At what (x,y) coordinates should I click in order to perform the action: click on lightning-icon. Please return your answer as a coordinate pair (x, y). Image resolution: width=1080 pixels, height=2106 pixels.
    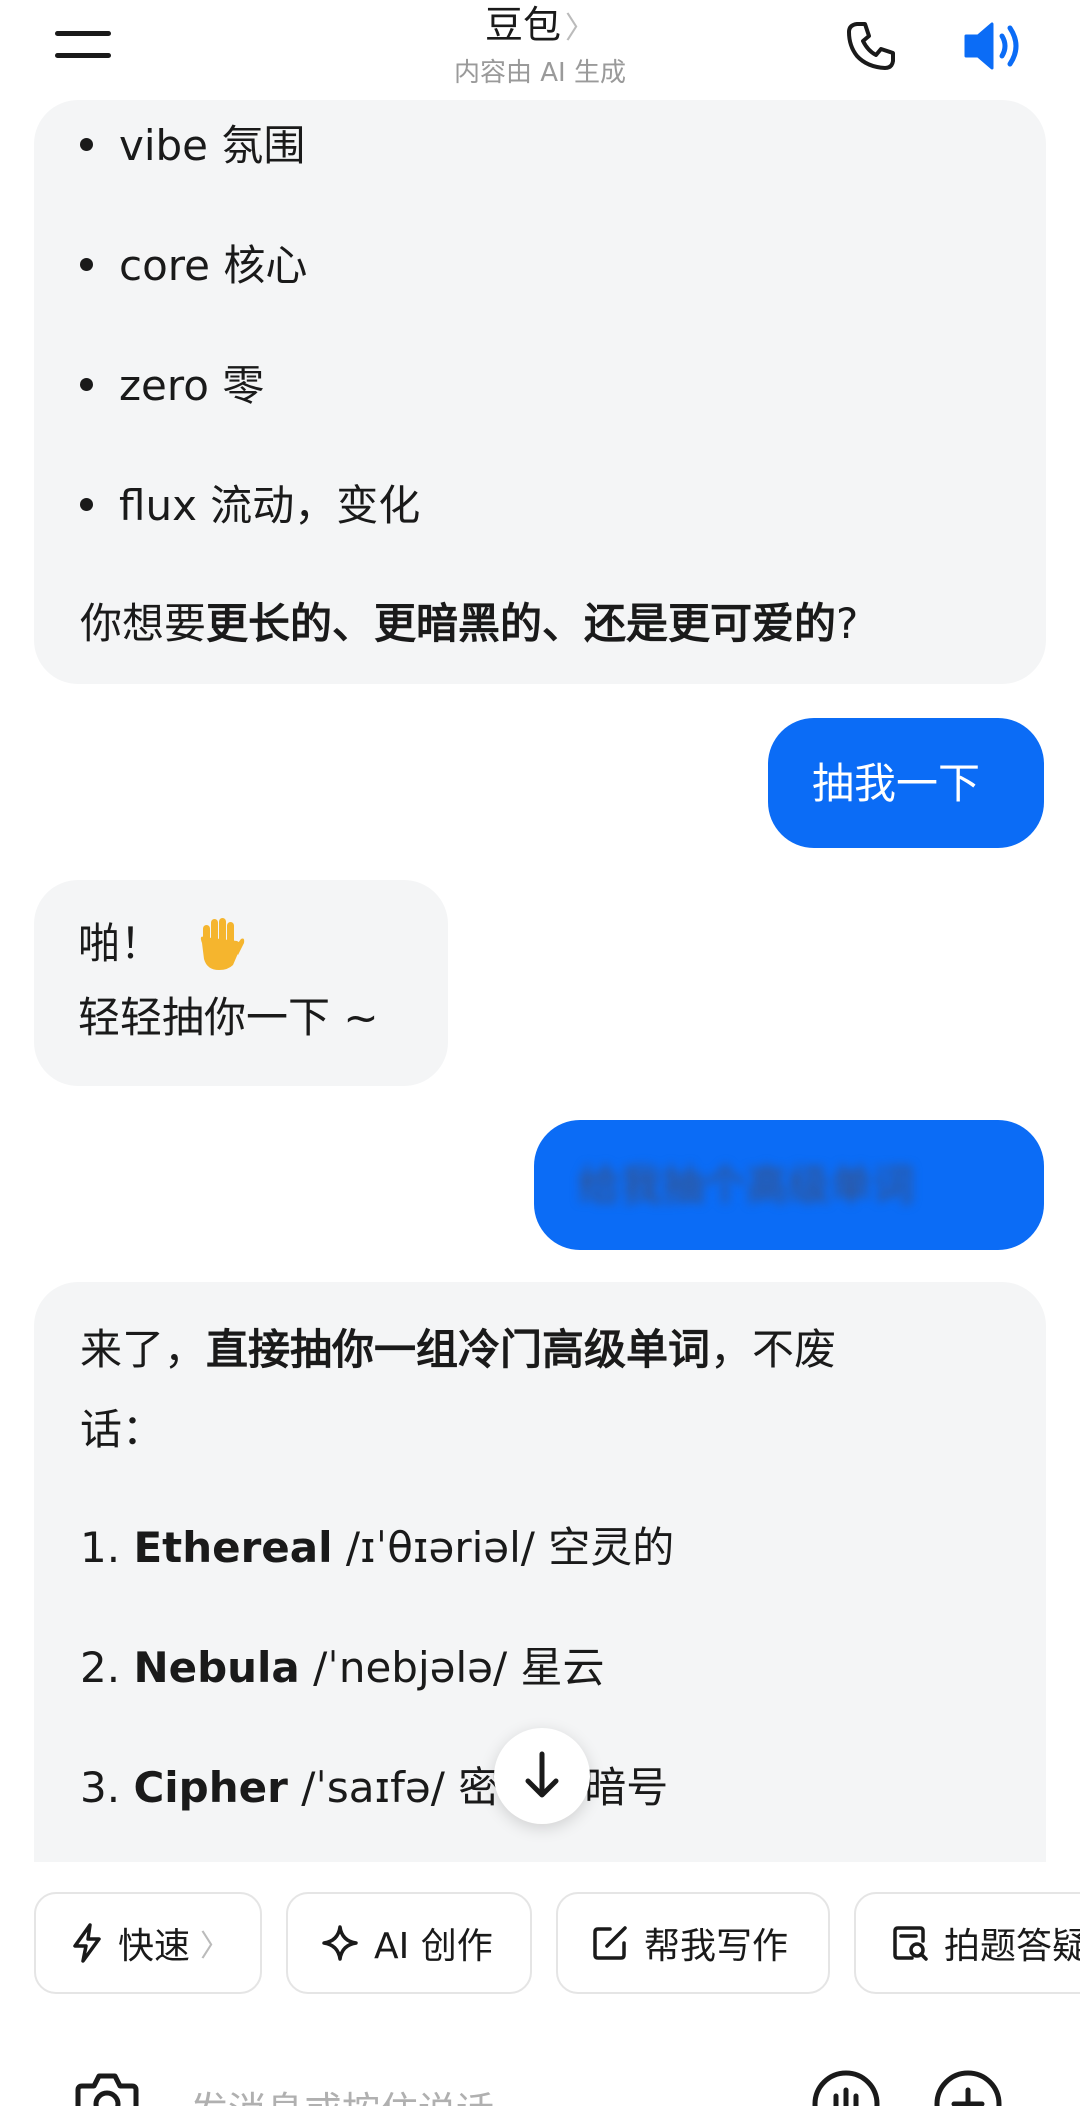
    Looking at the image, I should click on (87, 1943).